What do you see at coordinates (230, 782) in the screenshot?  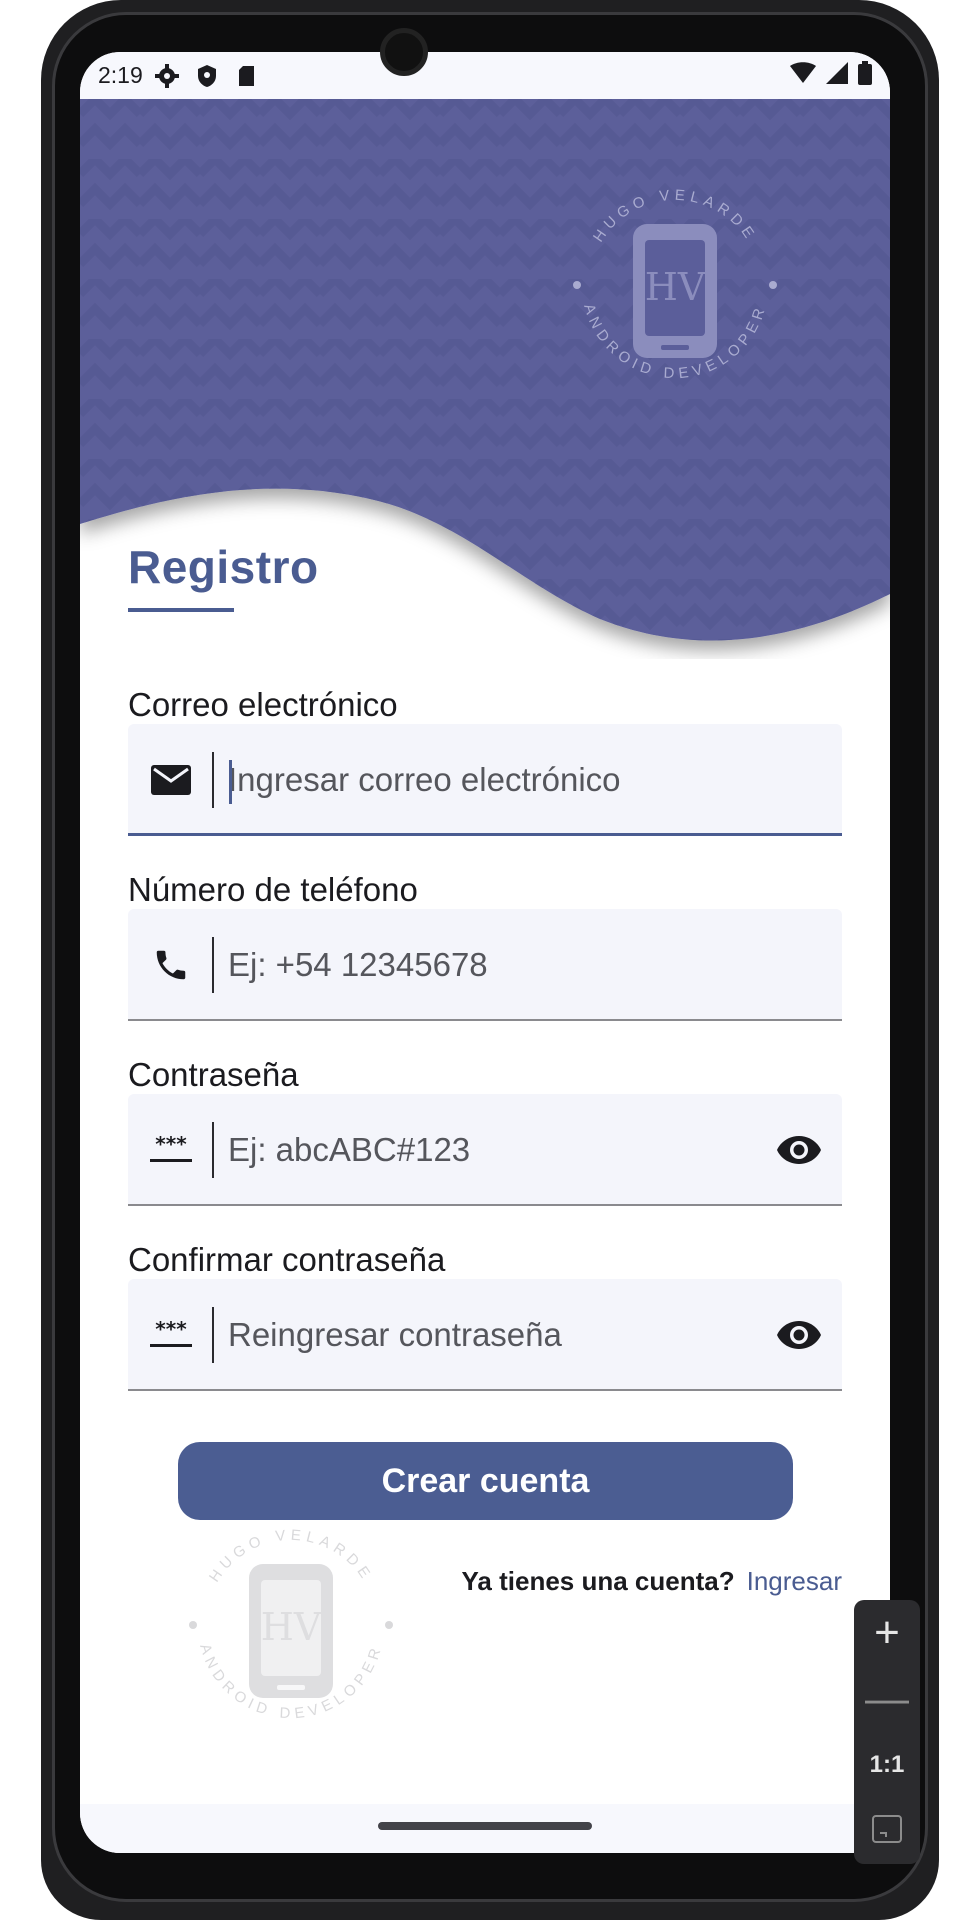 I see `text-cursor` at bounding box center [230, 782].